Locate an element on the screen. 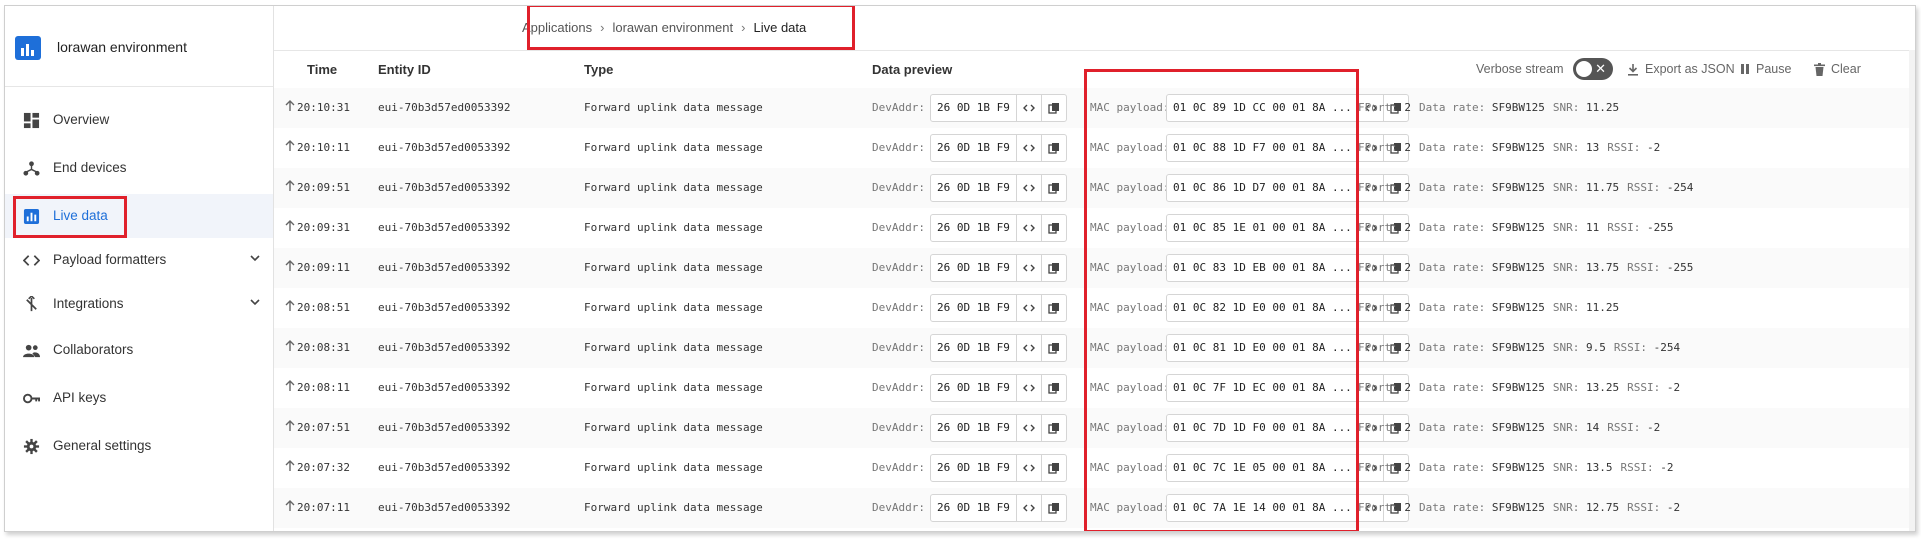 Image resolution: width=1921 pixels, height=539 pixels. copy-icon is located at coordinates (1053, 268).